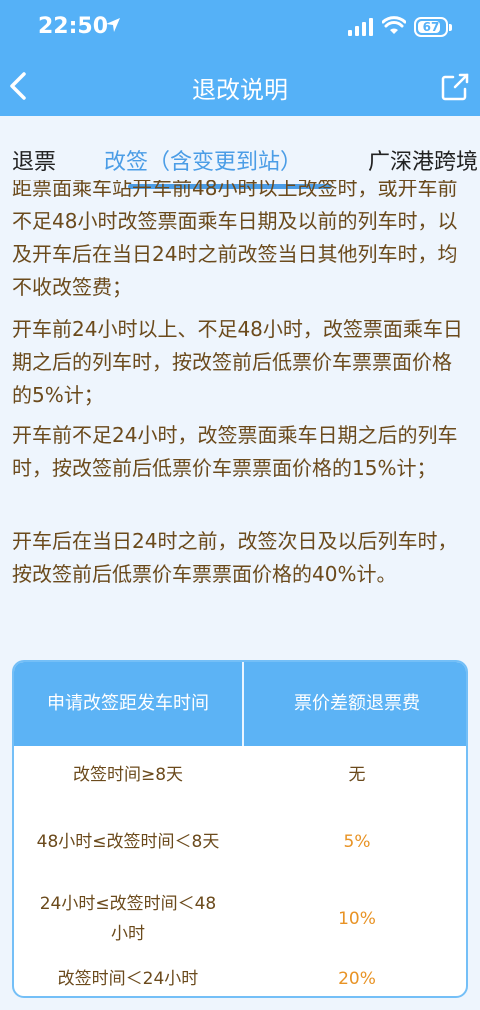 This screenshot has width=480, height=1010. I want to click on row-time: 24小时≤改签时间＜48小时, so click(128, 919).